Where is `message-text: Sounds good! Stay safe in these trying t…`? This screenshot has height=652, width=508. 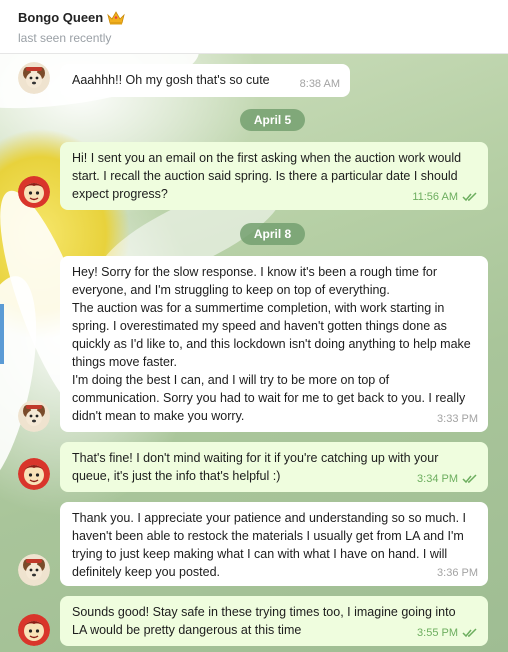
message-text: Sounds good! Stay safe in these trying t… is located at coordinates (266, 621).